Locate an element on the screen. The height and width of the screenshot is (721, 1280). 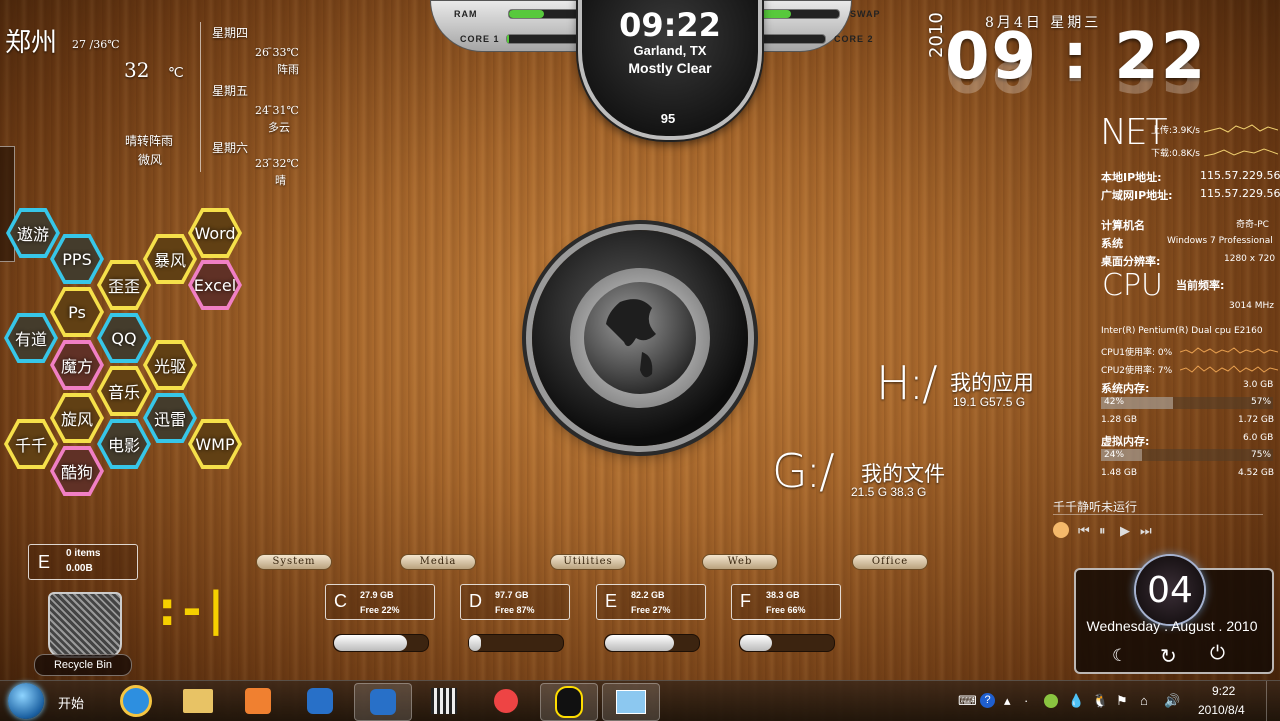
core1-bar is located at coordinates (545, 39).